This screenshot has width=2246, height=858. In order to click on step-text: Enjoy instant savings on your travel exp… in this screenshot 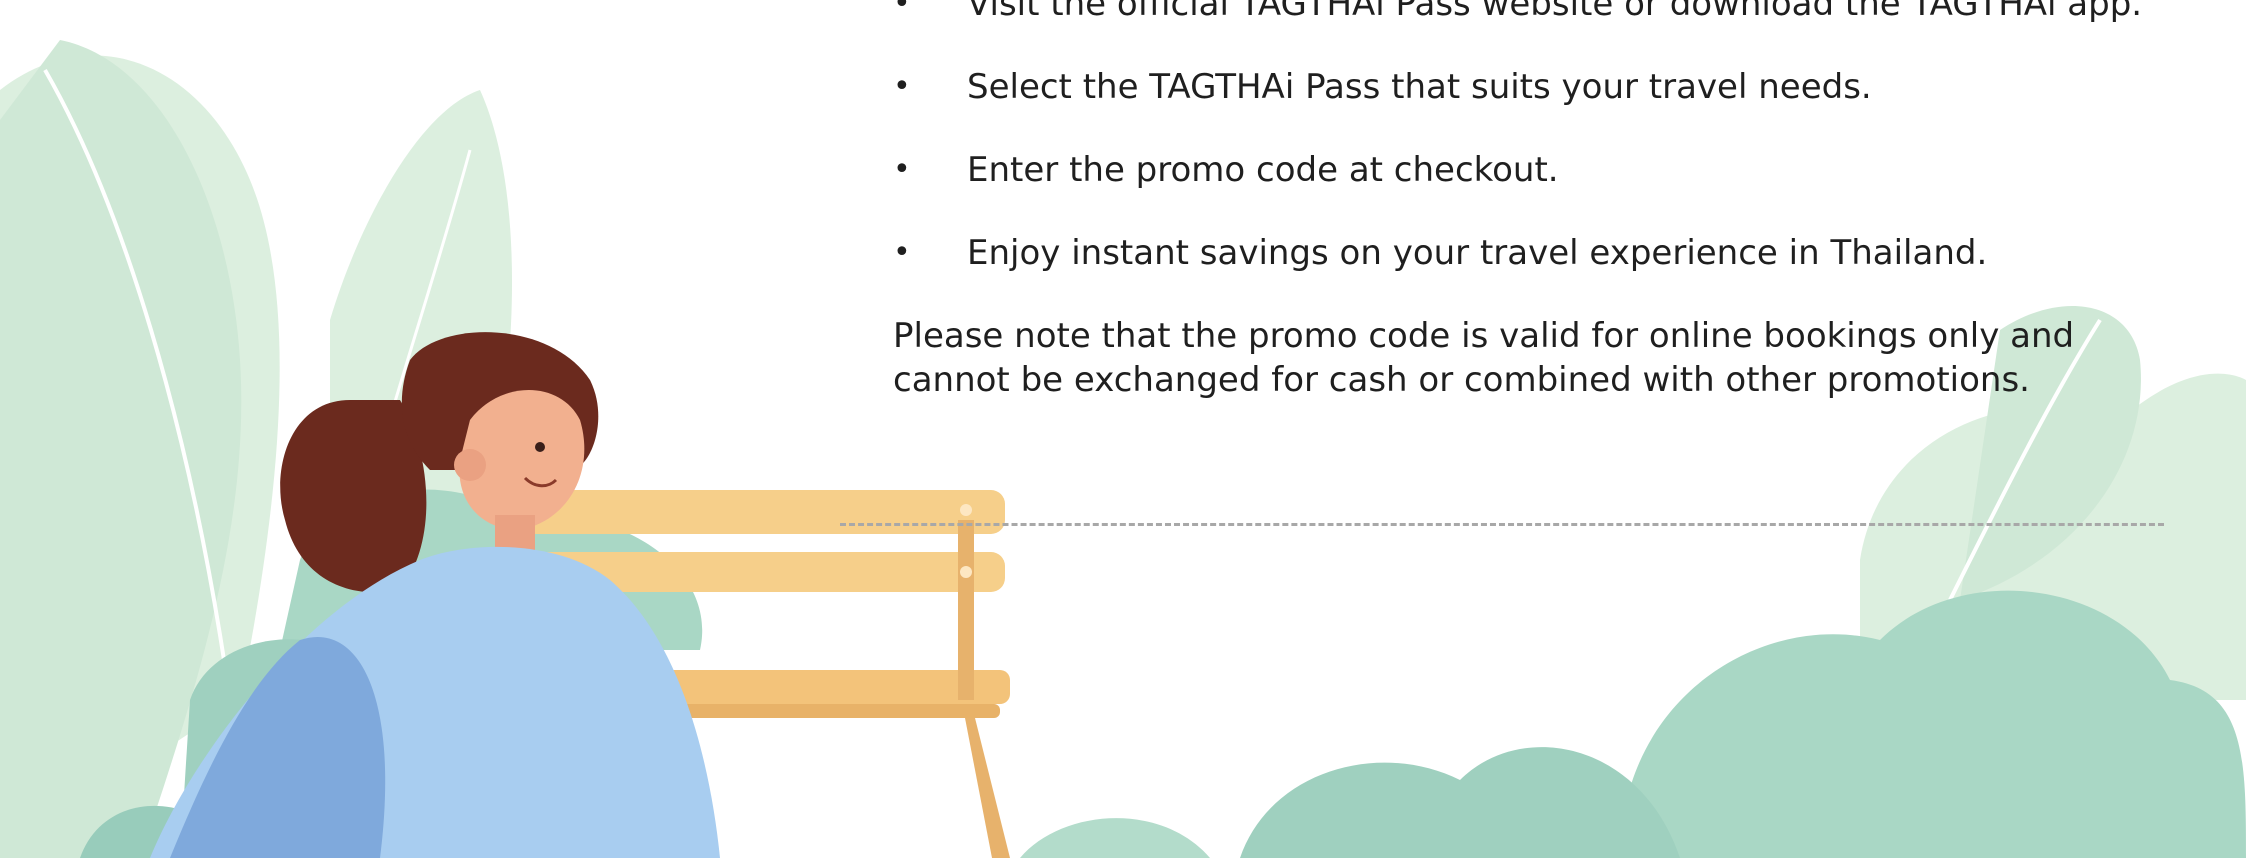, I will do `click(1477, 253)`.